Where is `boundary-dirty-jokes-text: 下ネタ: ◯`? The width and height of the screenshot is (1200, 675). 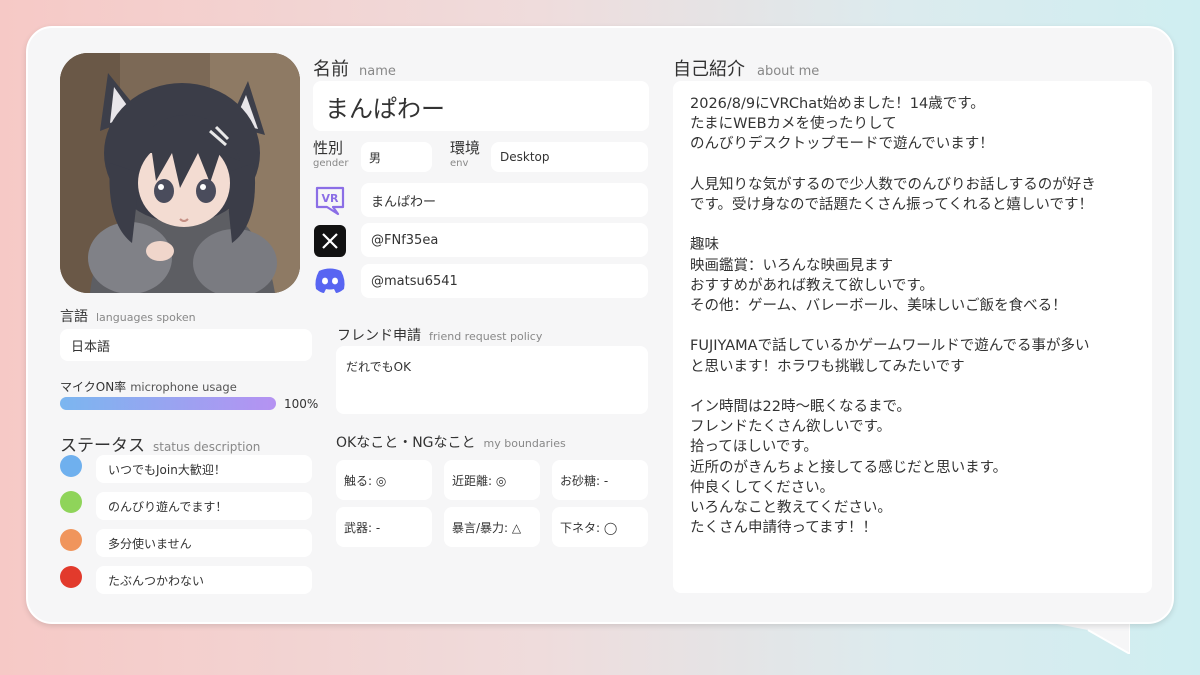
boundary-dirty-jokes-text: 下ネタ: ◯ is located at coordinates (589, 527).